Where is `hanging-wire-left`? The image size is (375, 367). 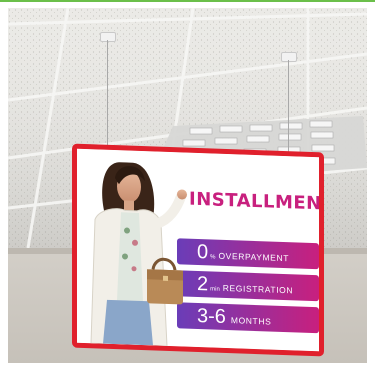 hanging-wire-left is located at coordinates (107, 96).